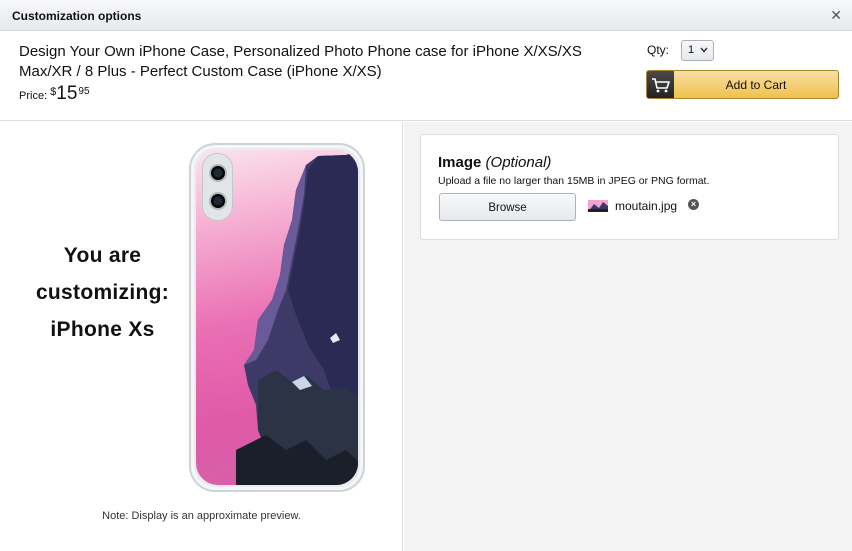  Describe the element at coordinates (660, 84) in the screenshot. I see `shopping-cart-icon` at that location.